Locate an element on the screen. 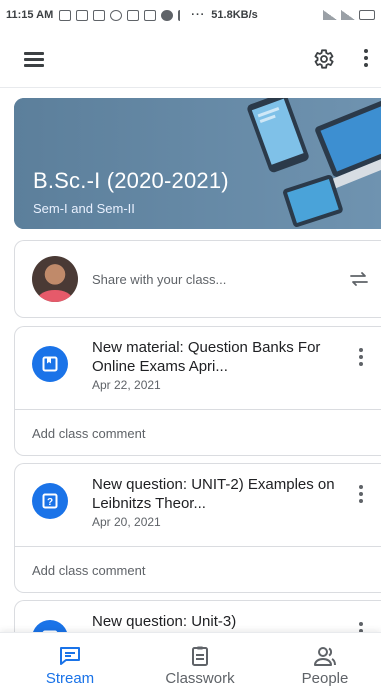 This screenshot has height=687, width=381. calendar-icon is located at coordinates (133, 15).